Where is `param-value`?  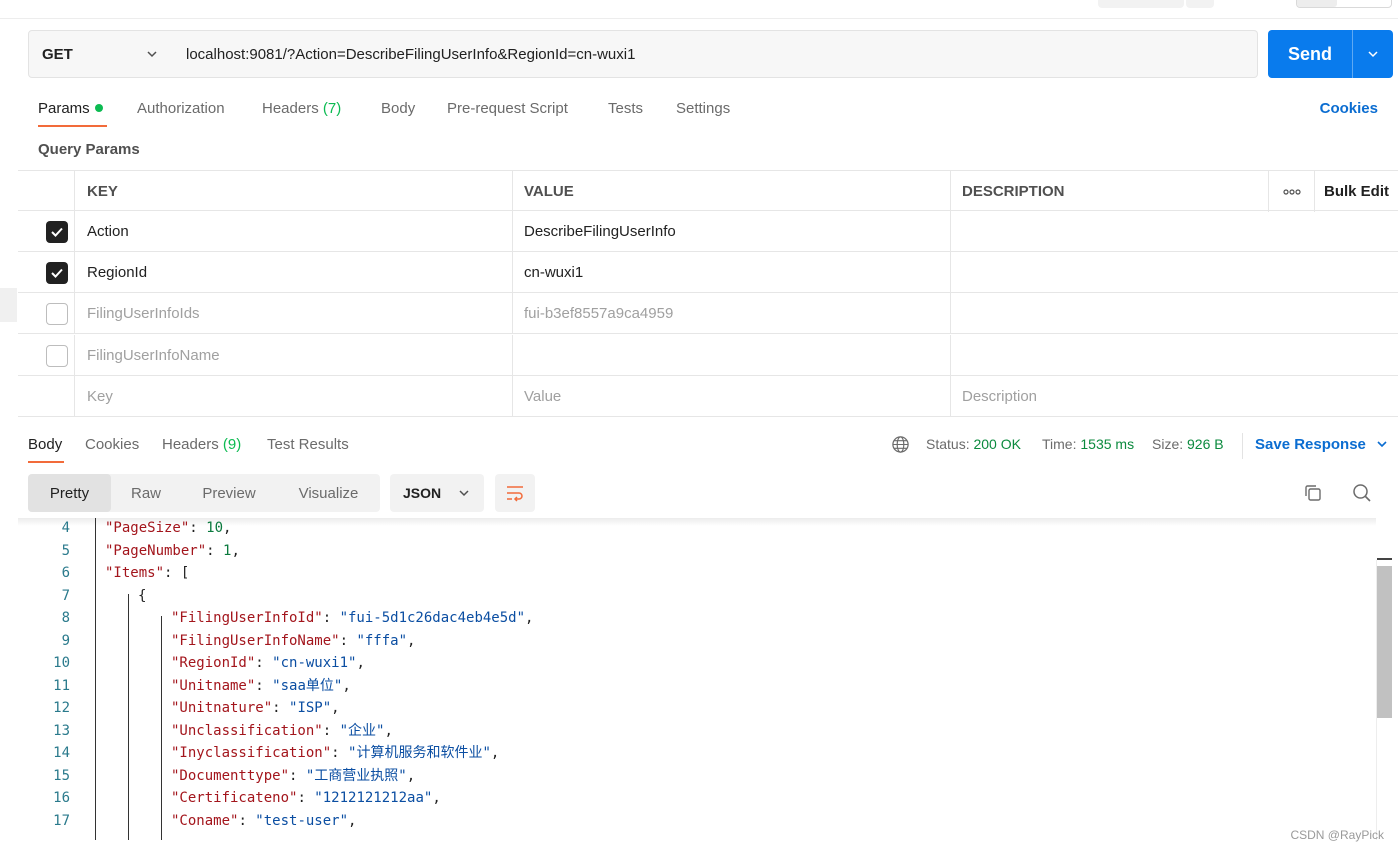 param-value is located at coordinates (731, 355).